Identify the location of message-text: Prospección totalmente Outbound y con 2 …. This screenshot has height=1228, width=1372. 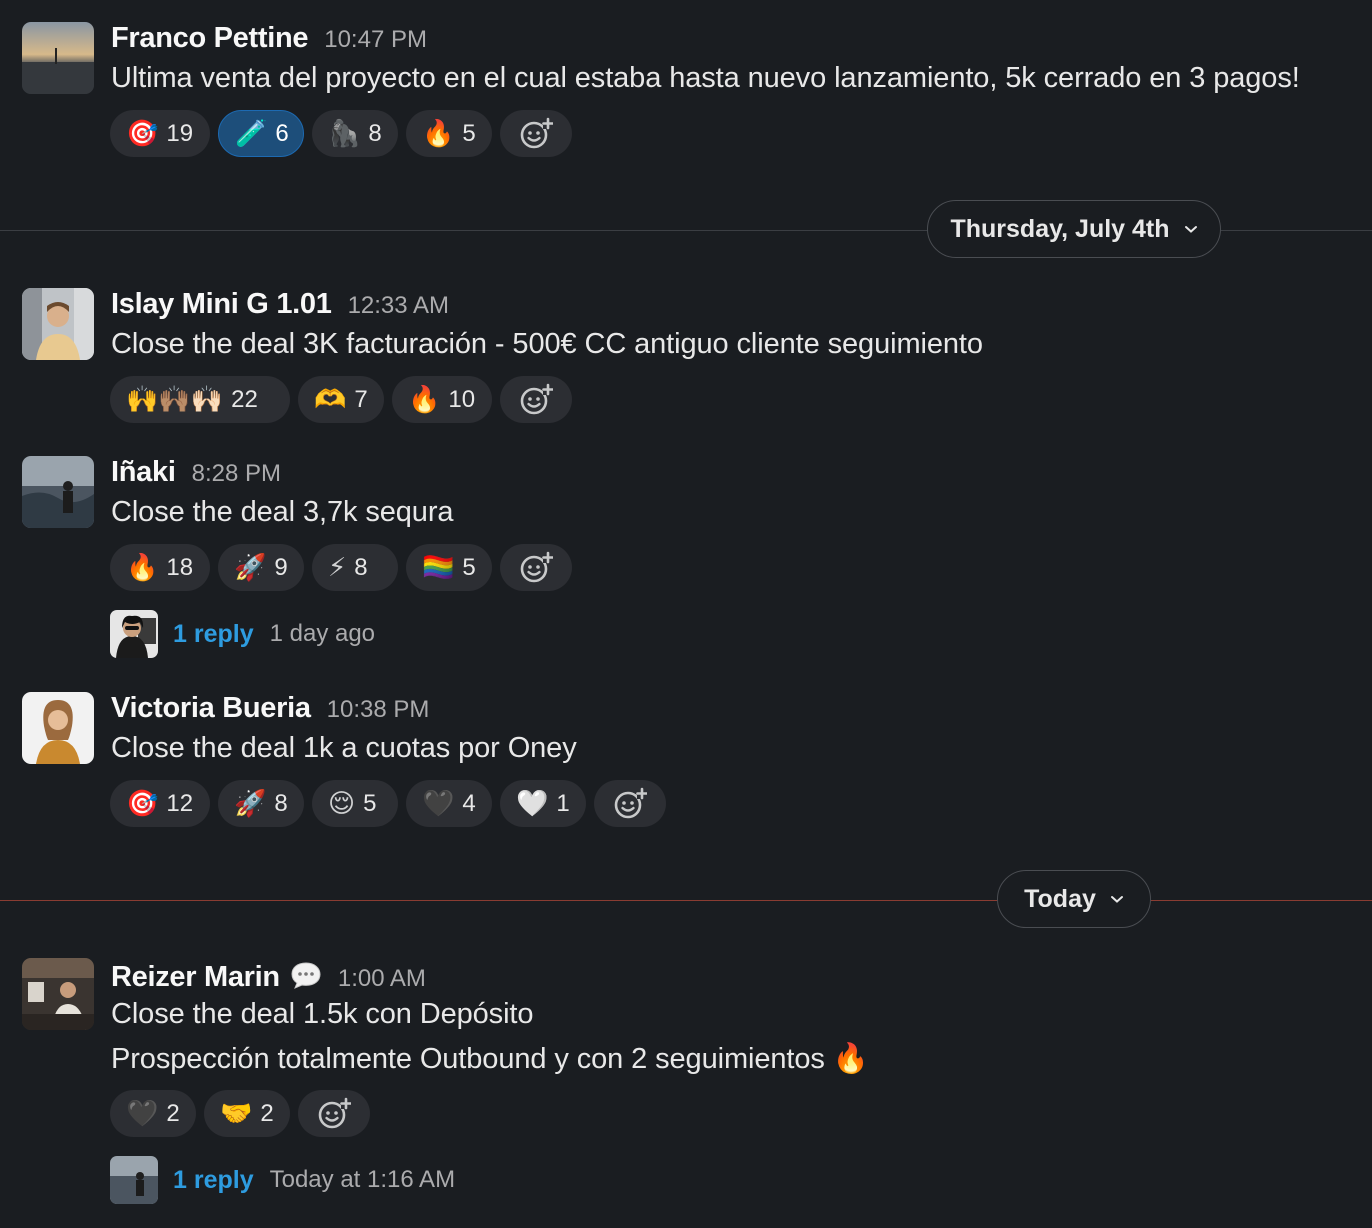
(490, 1059).